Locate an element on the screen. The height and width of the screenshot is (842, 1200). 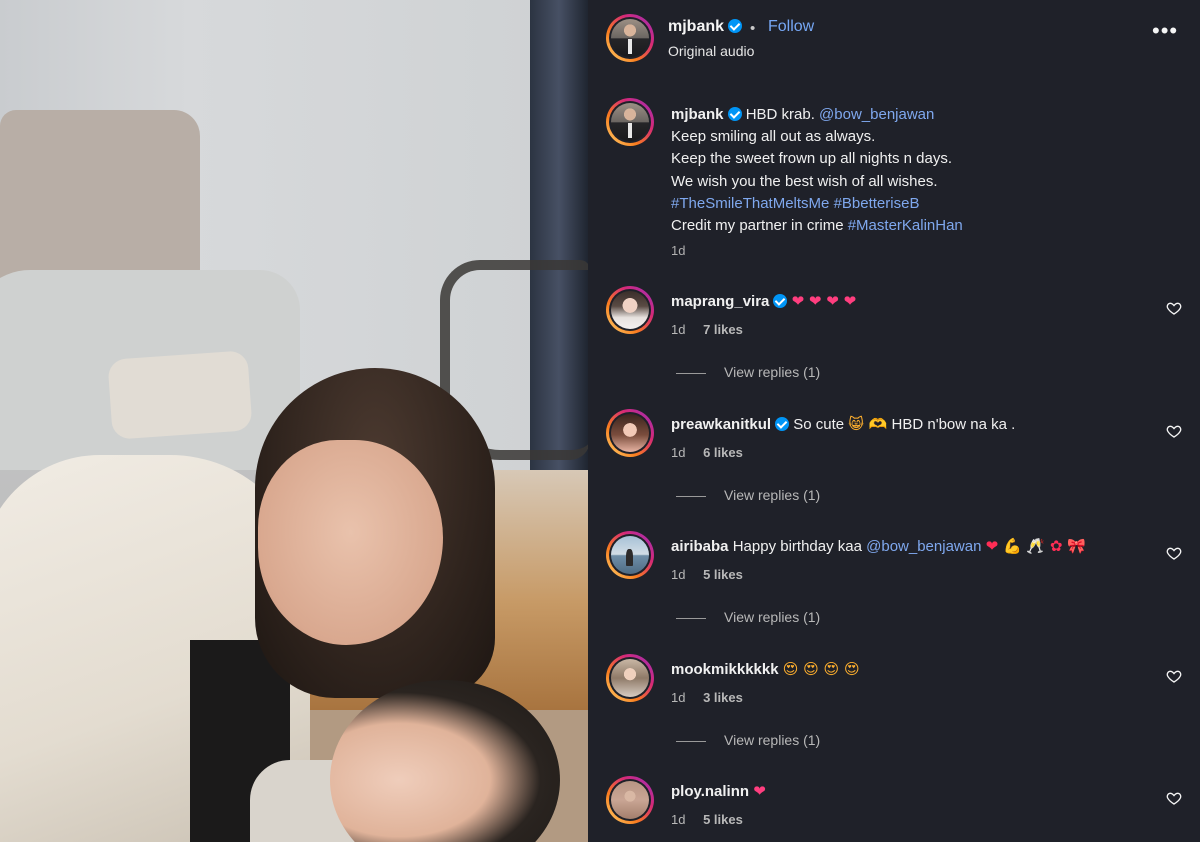
caption-avatar is located at coordinates (630, 122).